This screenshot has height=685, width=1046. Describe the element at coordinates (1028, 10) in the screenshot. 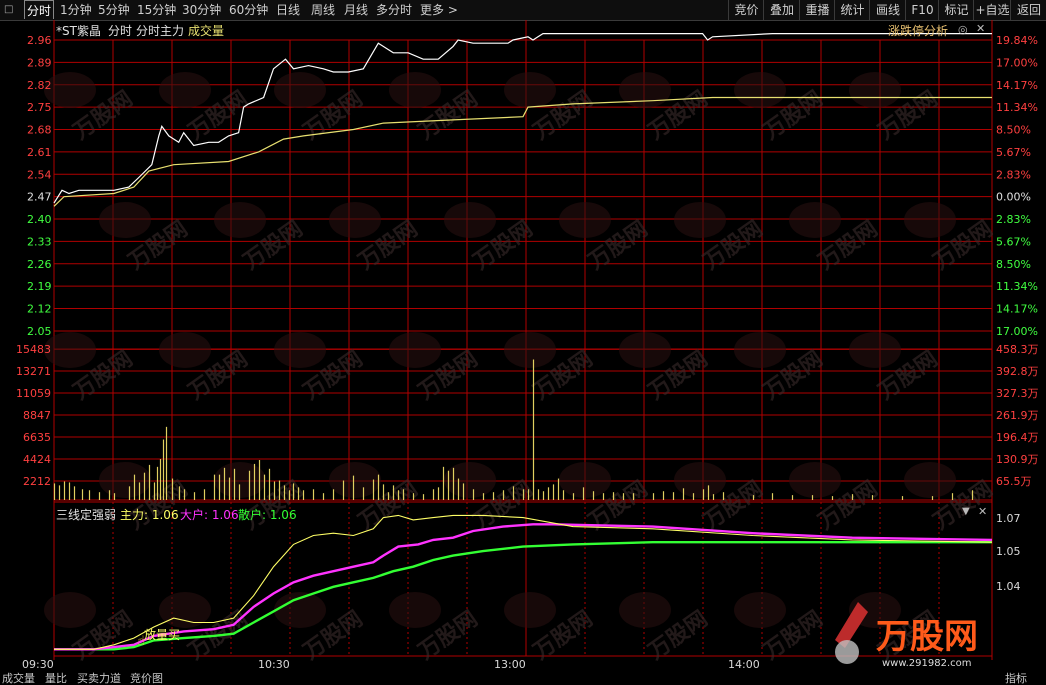

I see `toolbar-button-8: 返回` at that location.